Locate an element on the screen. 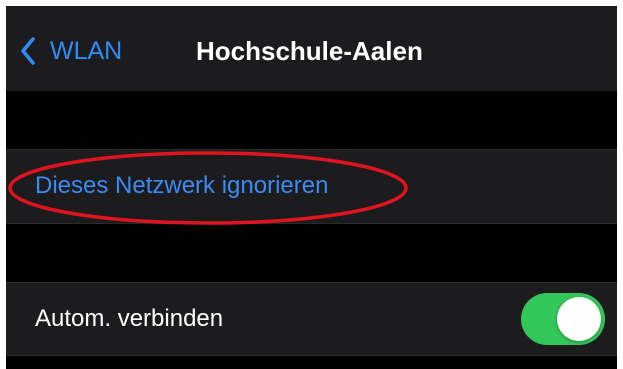  ignore-network-button: Dieses Netzwerk ignorieren is located at coordinates (181, 186).